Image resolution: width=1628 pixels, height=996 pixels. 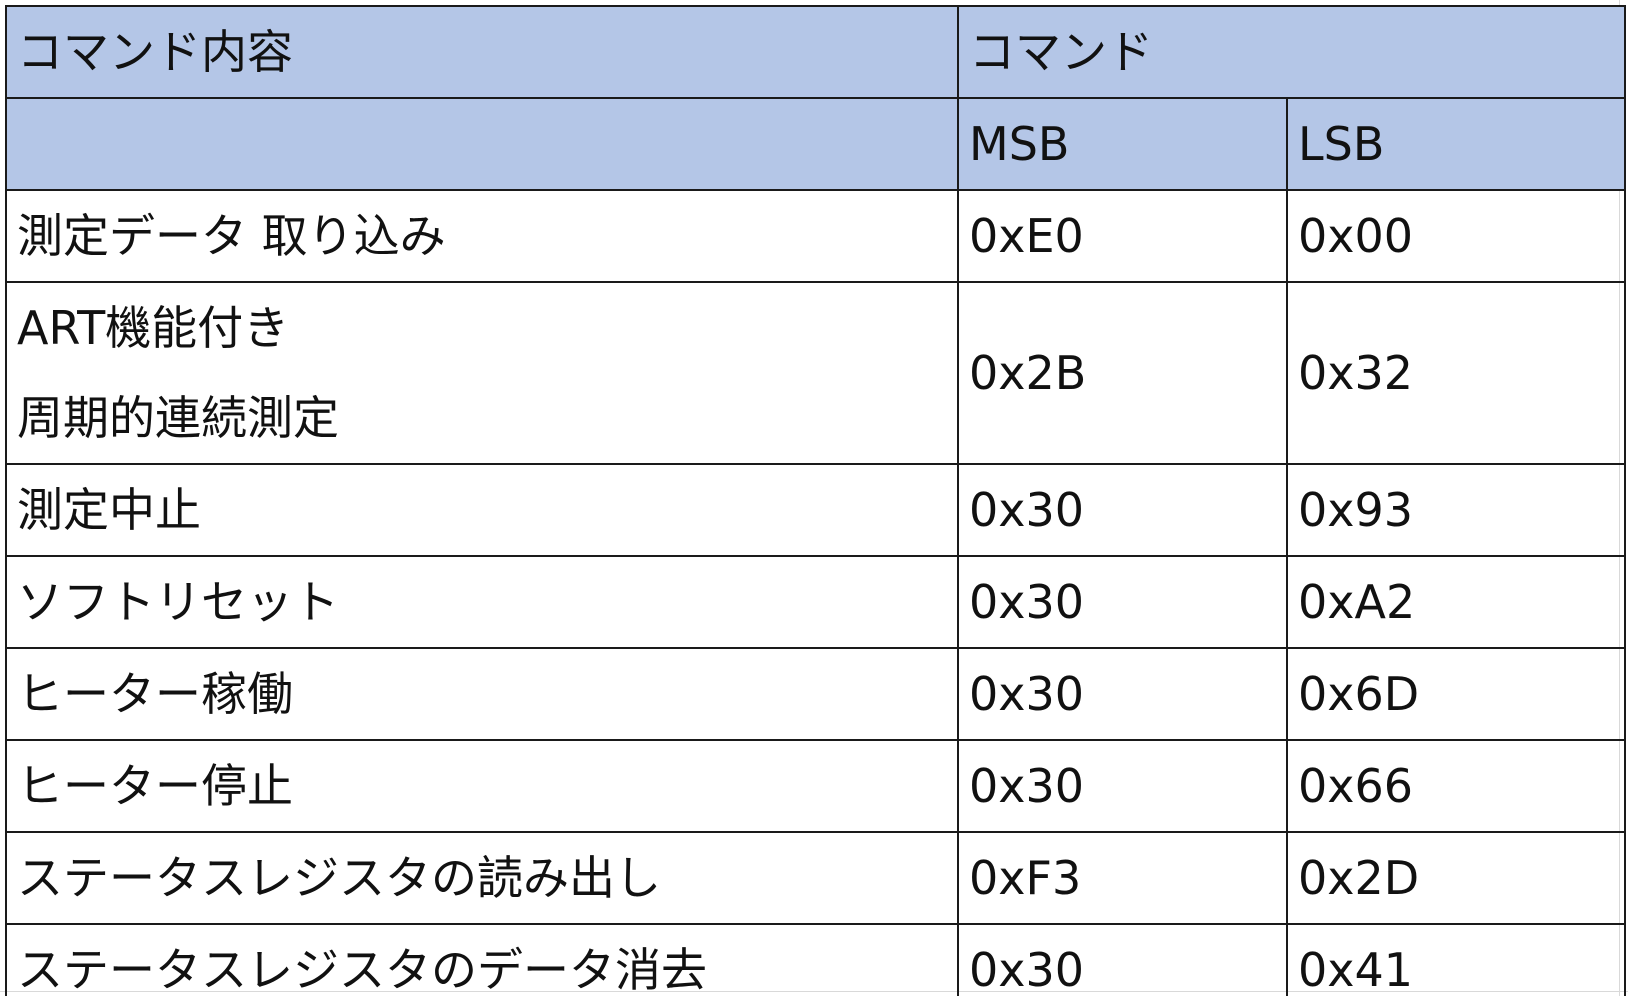 What do you see at coordinates (1122, 236) in the screenshot?
I see `cell-msb: 0xE0` at bounding box center [1122, 236].